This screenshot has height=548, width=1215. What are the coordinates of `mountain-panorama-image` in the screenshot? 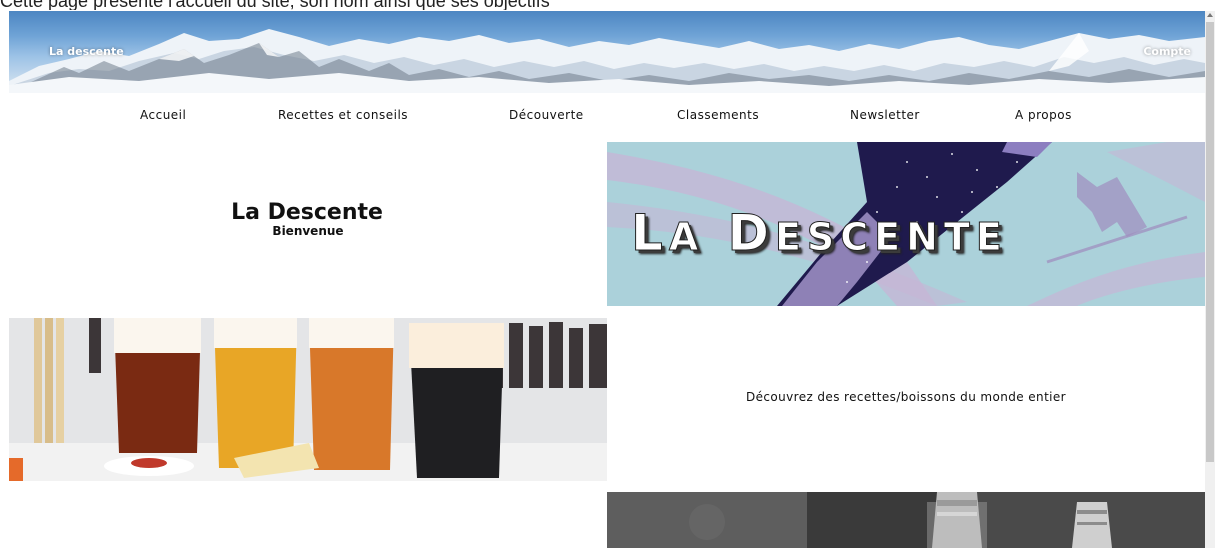 It's located at (607, 61).